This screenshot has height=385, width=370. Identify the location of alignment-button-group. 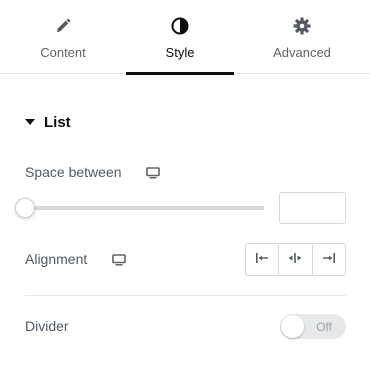
(295, 259).